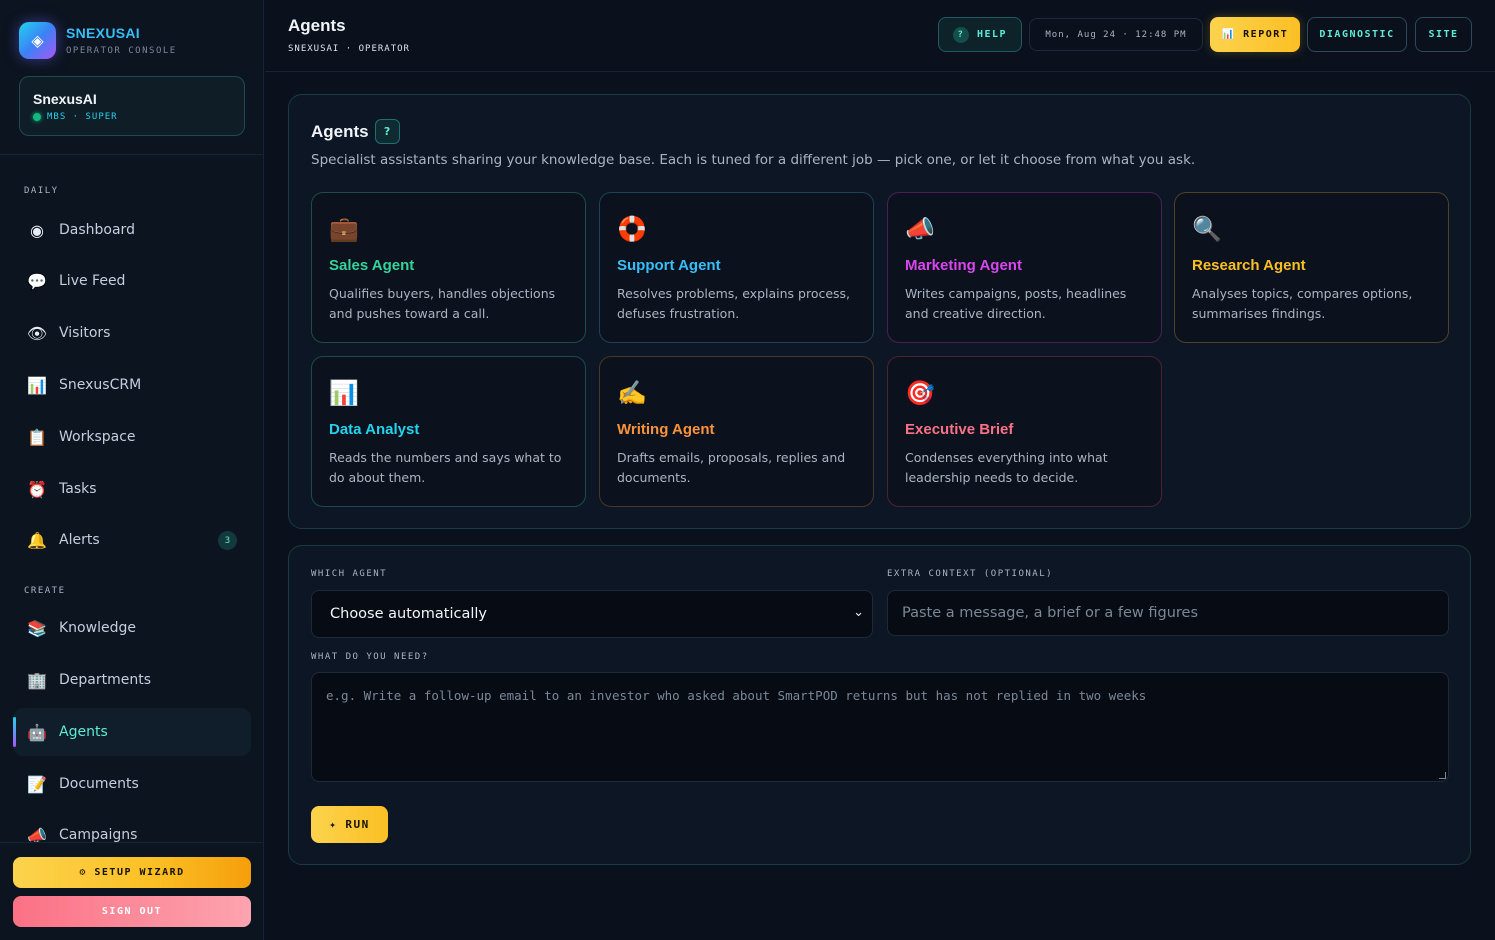 This screenshot has height=940, width=1495. What do you see at coordinates (920, 393) in the screenshot?
I see `target-icon: 🎯` at bounding box center [920, 393].